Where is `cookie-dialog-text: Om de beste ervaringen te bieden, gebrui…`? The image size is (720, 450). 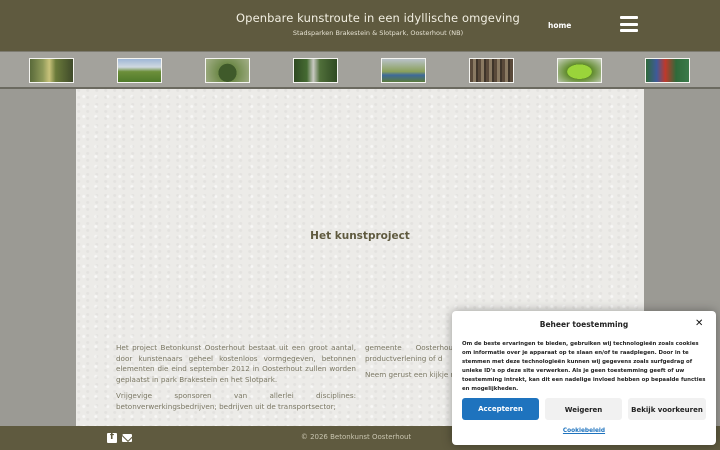 cookie-dialog-text: Om de beste ervaringen te bieden, gebrui… is located at coordinates (584, 366).